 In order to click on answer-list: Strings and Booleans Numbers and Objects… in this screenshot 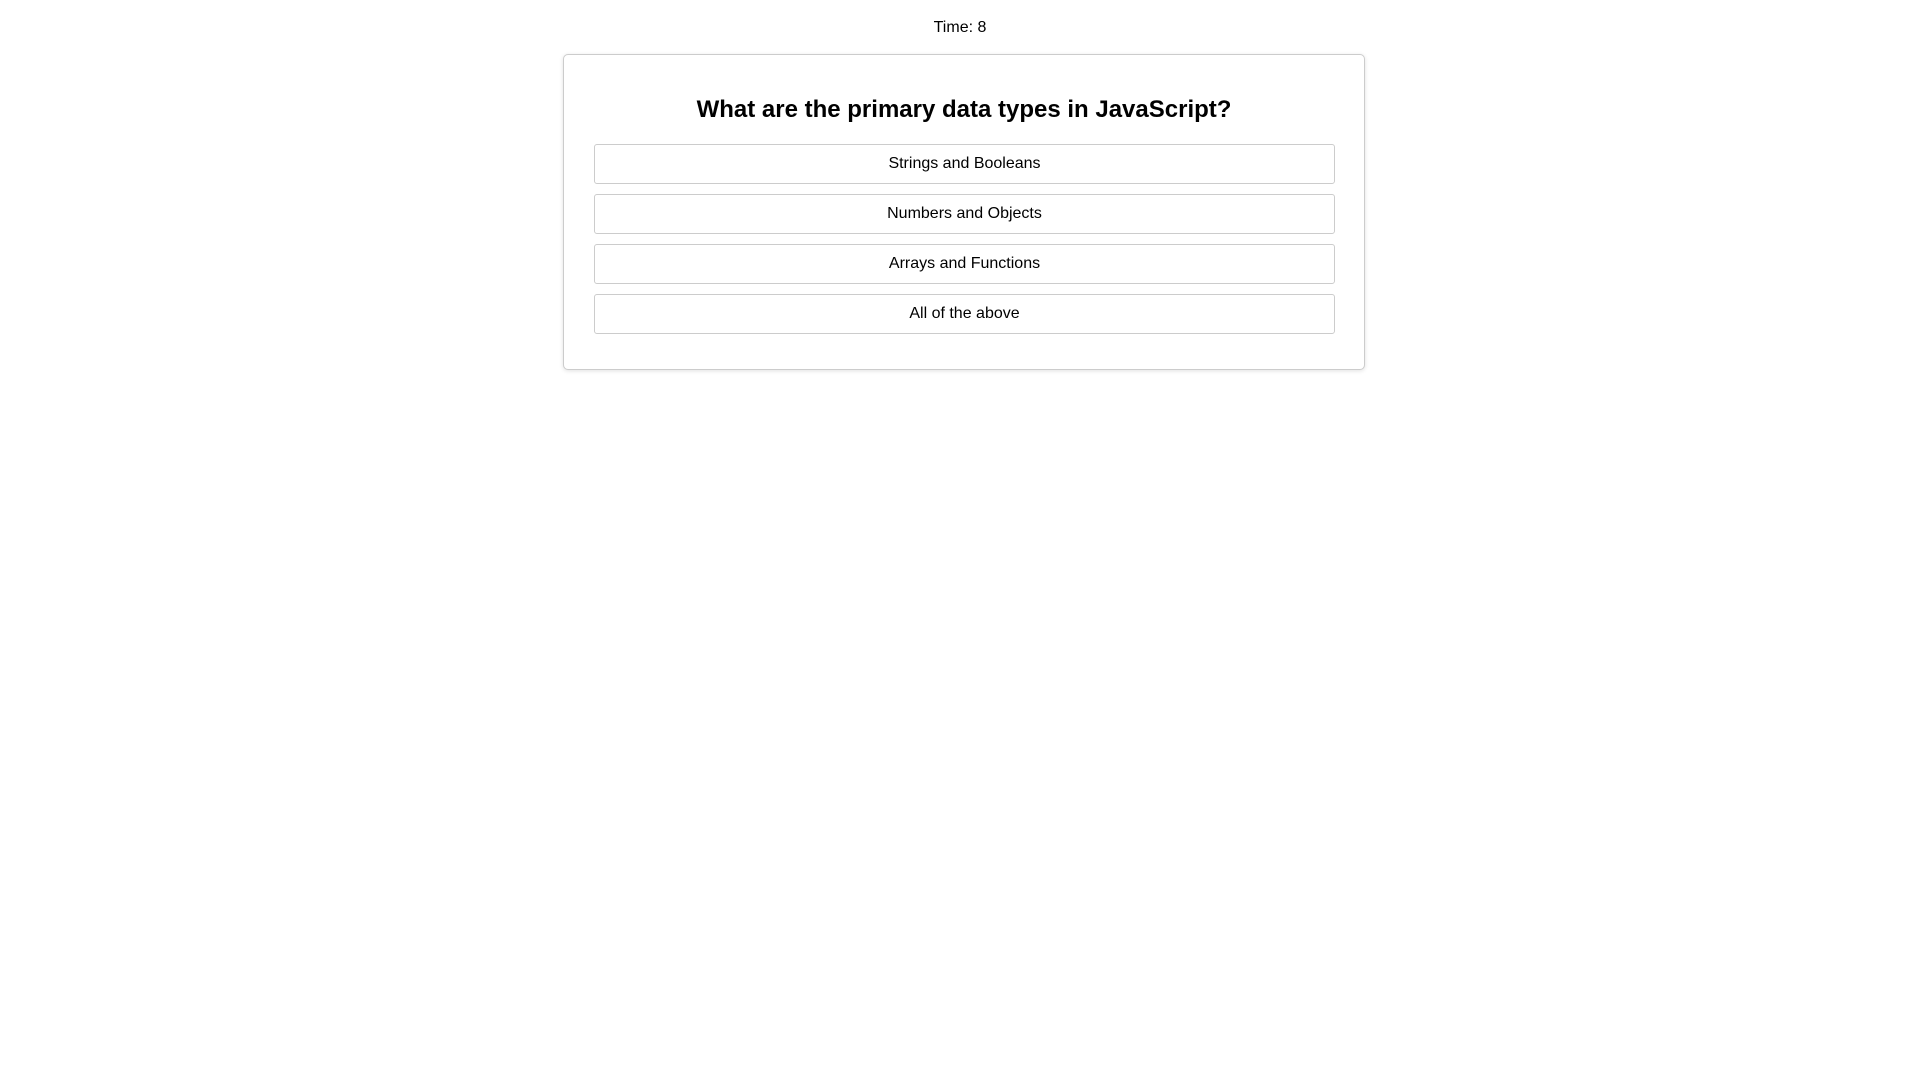, I will do `click(964, 244)`.